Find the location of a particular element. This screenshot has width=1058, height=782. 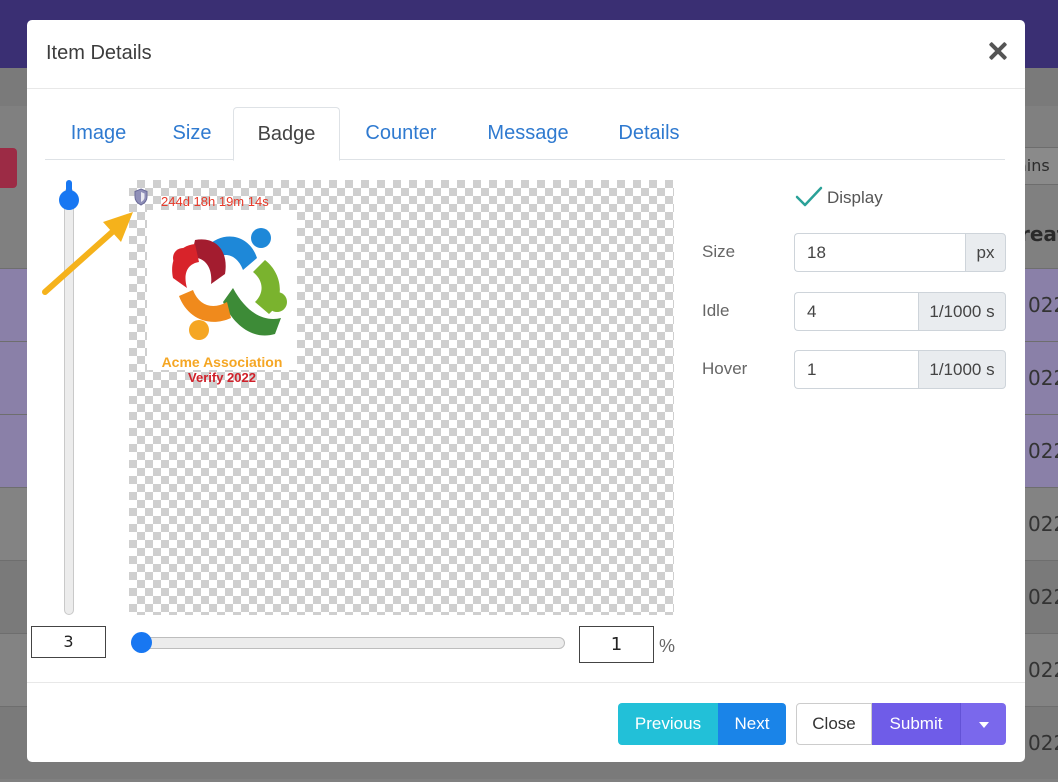

logo-verify-text: Verify 2022 is located at coordinates (222, 377).